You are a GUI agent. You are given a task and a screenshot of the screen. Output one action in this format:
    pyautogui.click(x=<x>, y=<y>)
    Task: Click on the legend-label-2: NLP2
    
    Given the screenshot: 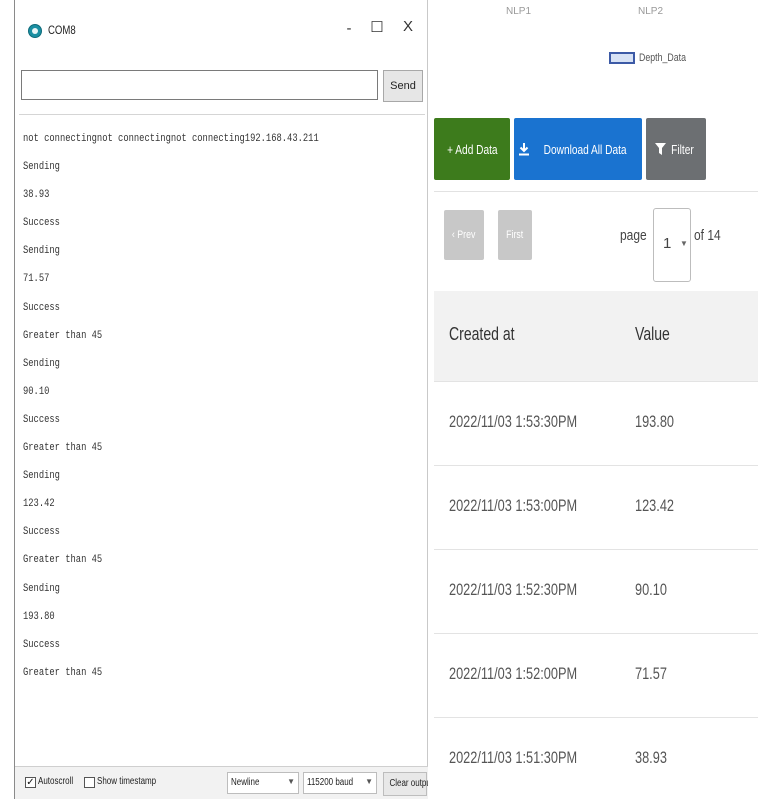 What is the action you would take?
    pyautogui.click(x=651, y=11)
    